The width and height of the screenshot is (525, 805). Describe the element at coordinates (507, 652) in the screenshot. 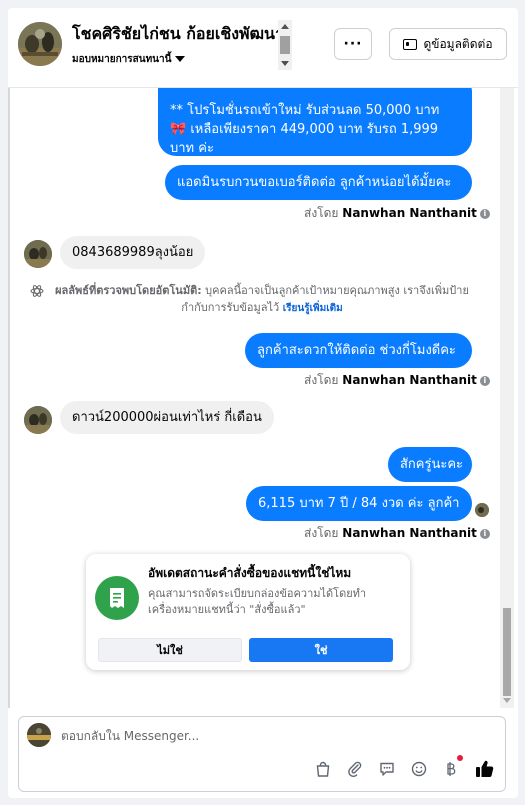

I see `thread-scroll-thumb` at that location.